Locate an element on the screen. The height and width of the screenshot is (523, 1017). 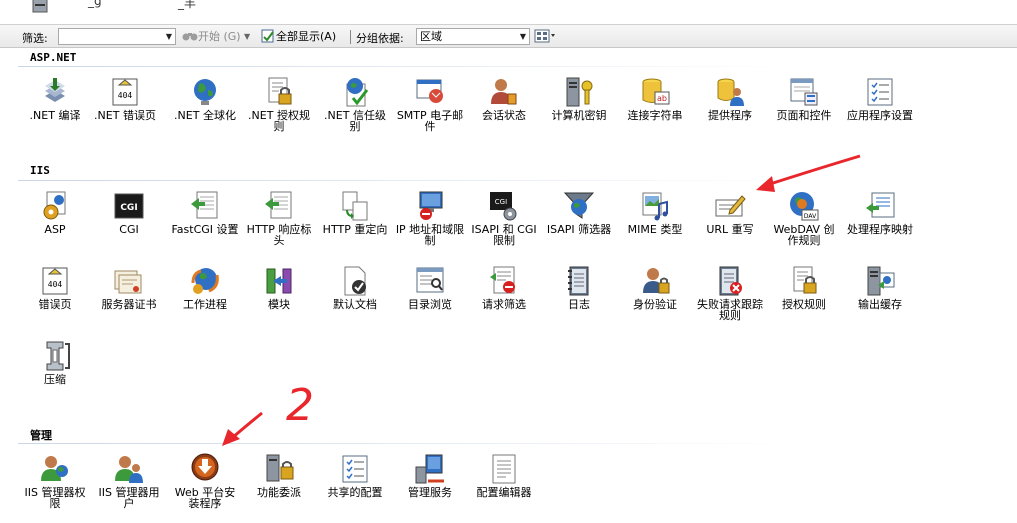
feature-directory-browsing: 目录浏览 is located at coordinates (430, 300).